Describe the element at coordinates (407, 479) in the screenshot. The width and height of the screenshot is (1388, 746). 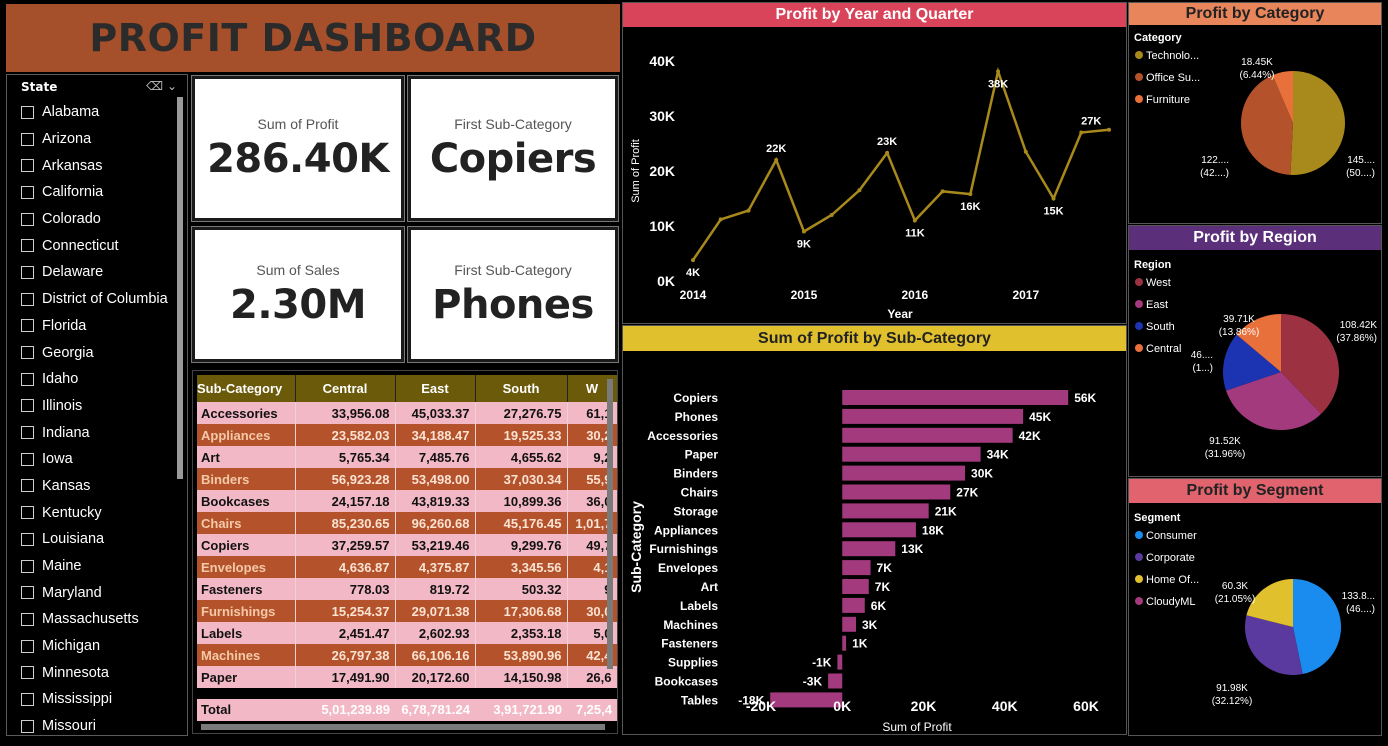
I see `table-row: Binders 56,923.28 53,498.00 37,030.34 55,9` at that location.